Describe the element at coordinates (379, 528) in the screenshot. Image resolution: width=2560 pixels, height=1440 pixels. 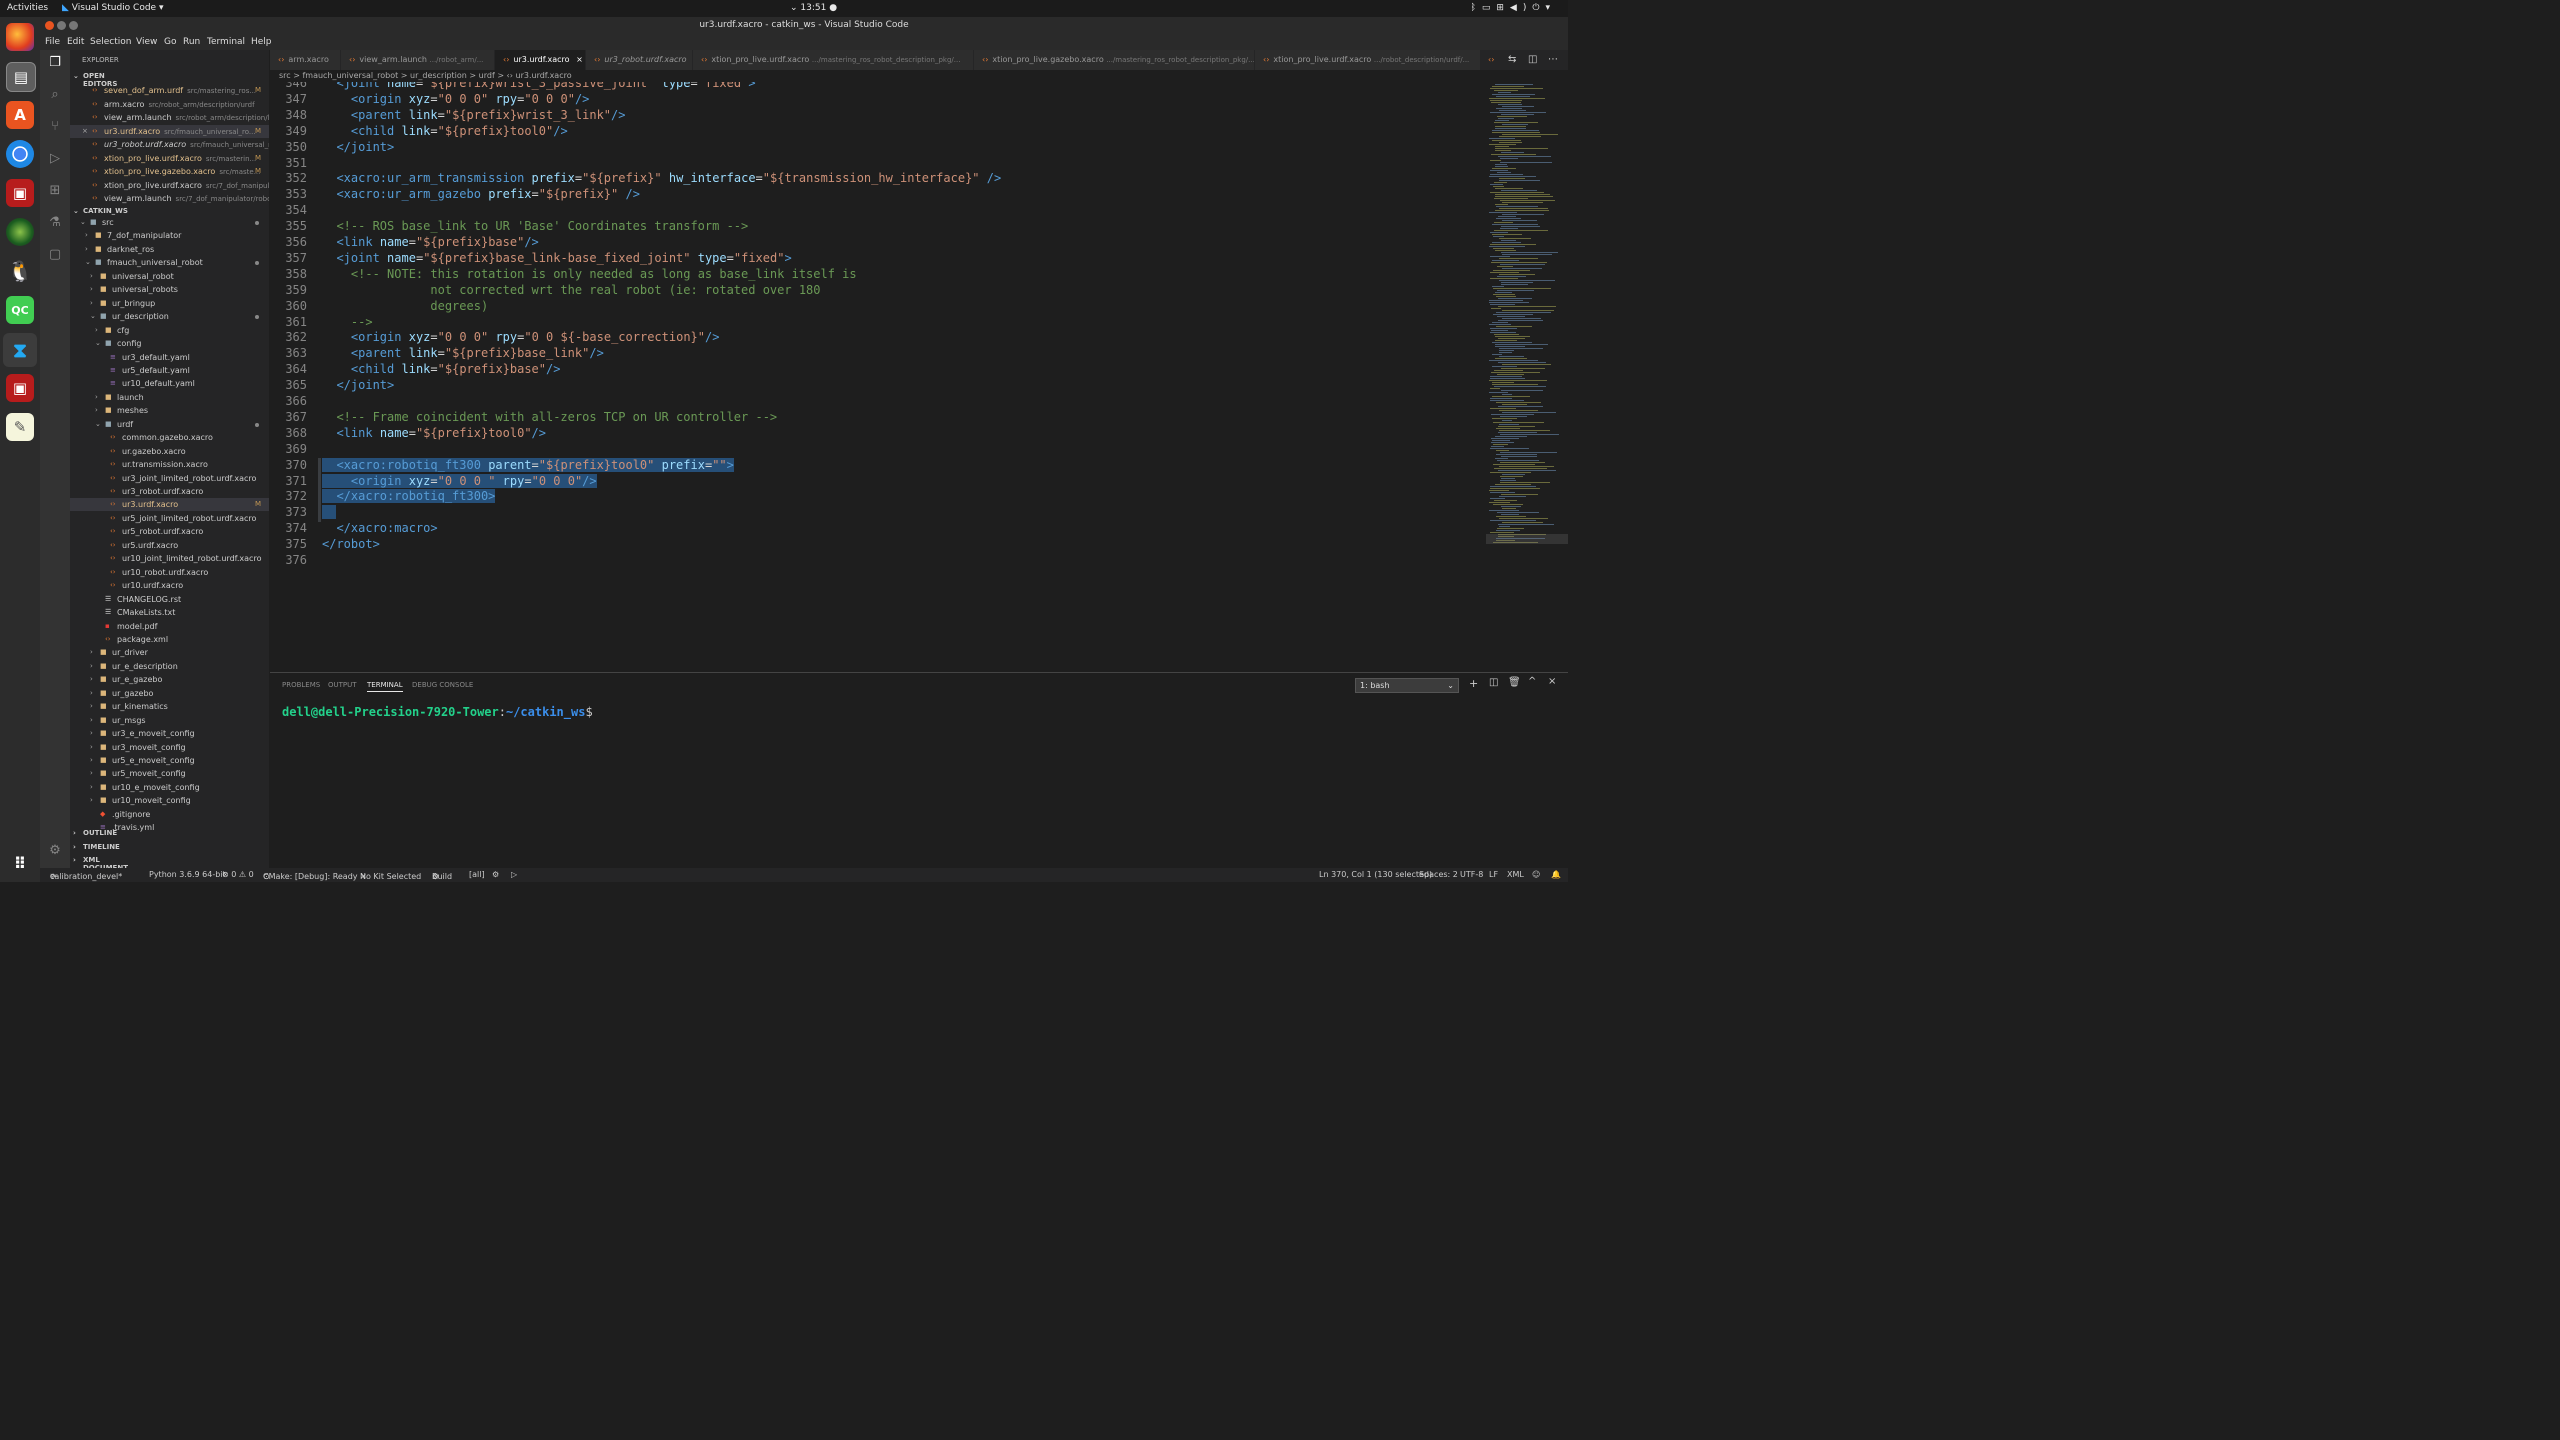
I see `code-line: </xacro:macro>` at that location.